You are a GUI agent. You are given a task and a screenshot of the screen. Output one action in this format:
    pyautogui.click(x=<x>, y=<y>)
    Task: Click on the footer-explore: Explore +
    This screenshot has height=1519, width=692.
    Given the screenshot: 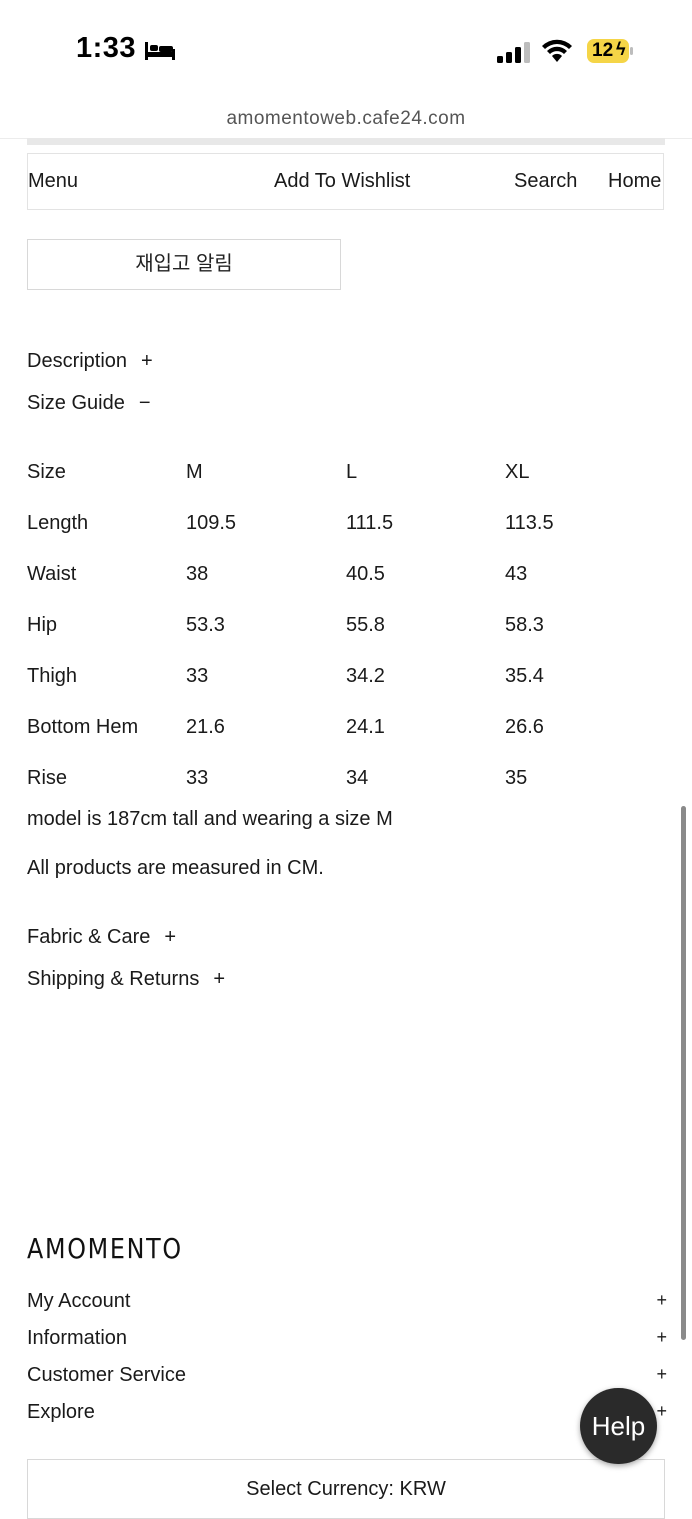 What is the action you would take?
    pyautogui.click(x=347, y=1412)
    